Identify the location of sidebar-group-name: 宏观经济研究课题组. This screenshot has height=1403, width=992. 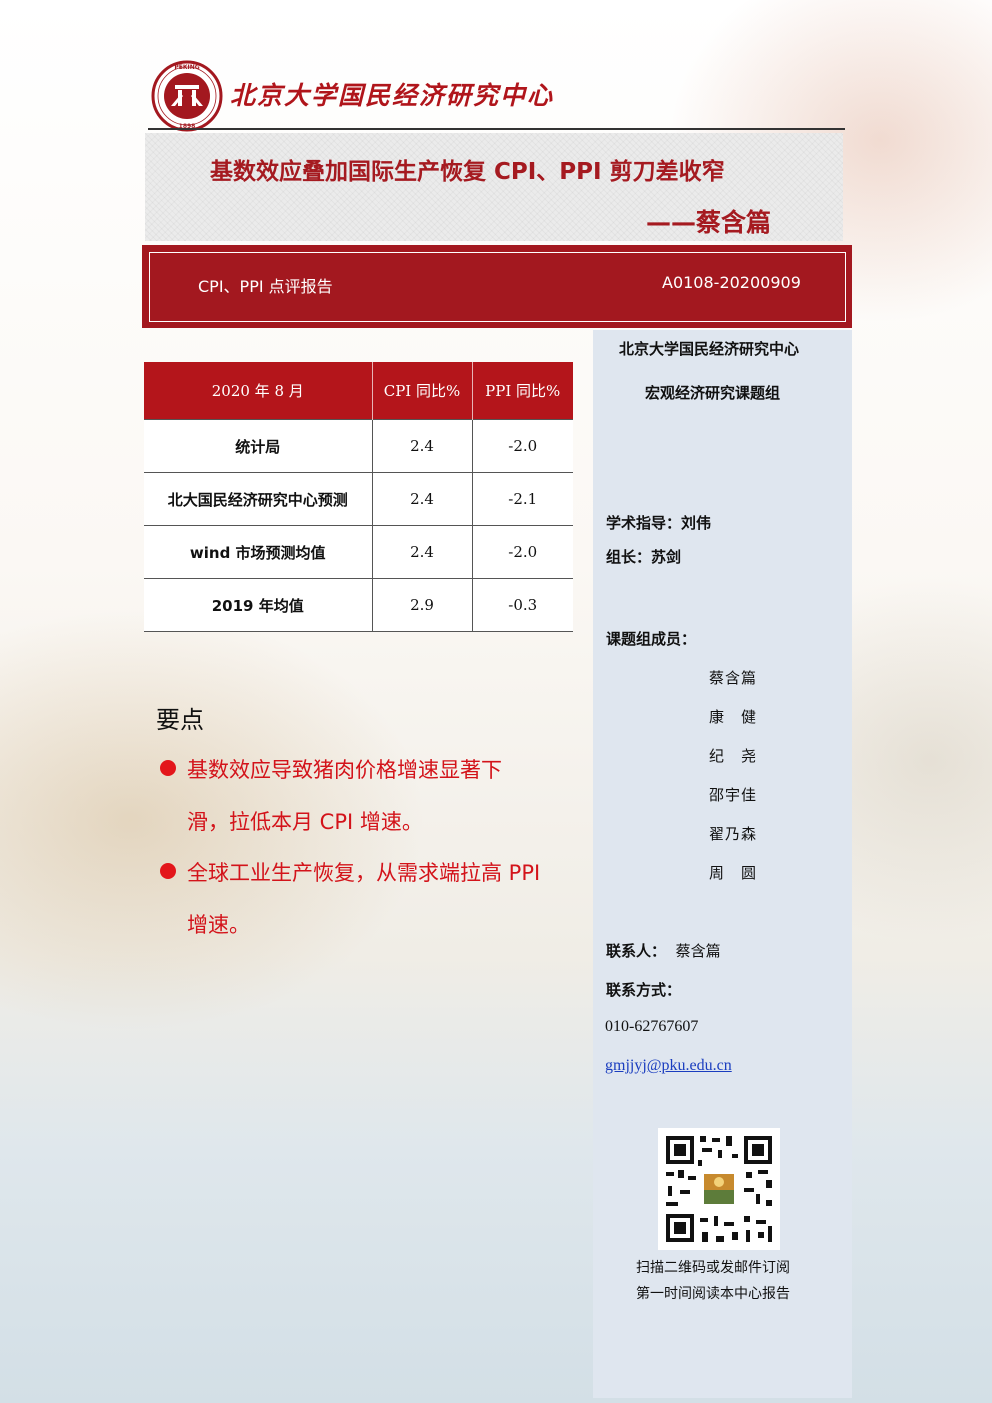
(713, 393).